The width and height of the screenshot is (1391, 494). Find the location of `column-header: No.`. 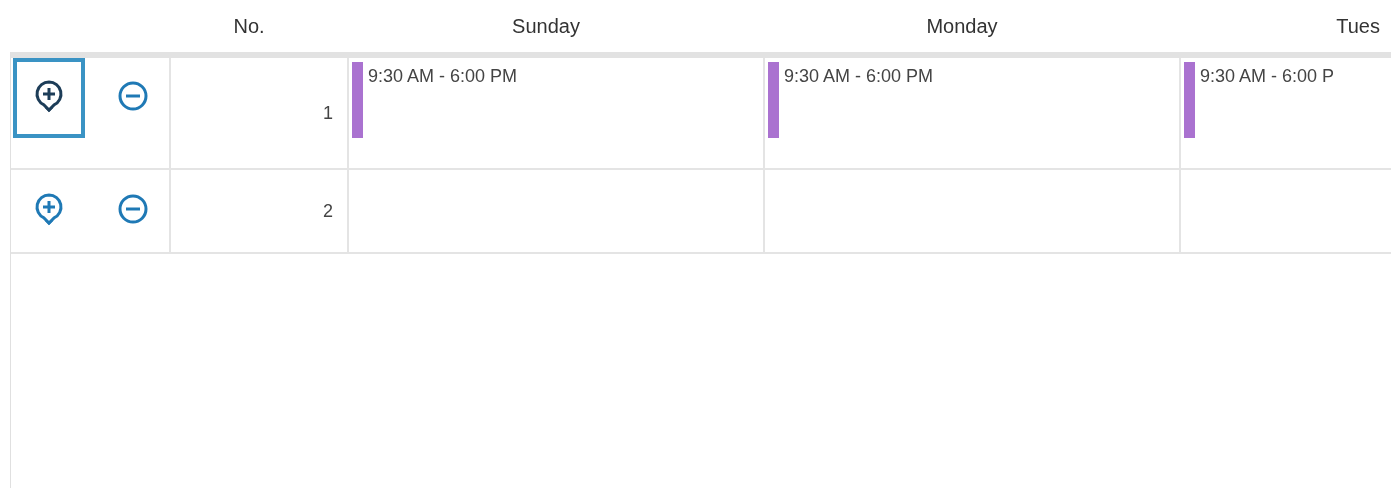

column-header: No. is located at coordinates (249, 26).